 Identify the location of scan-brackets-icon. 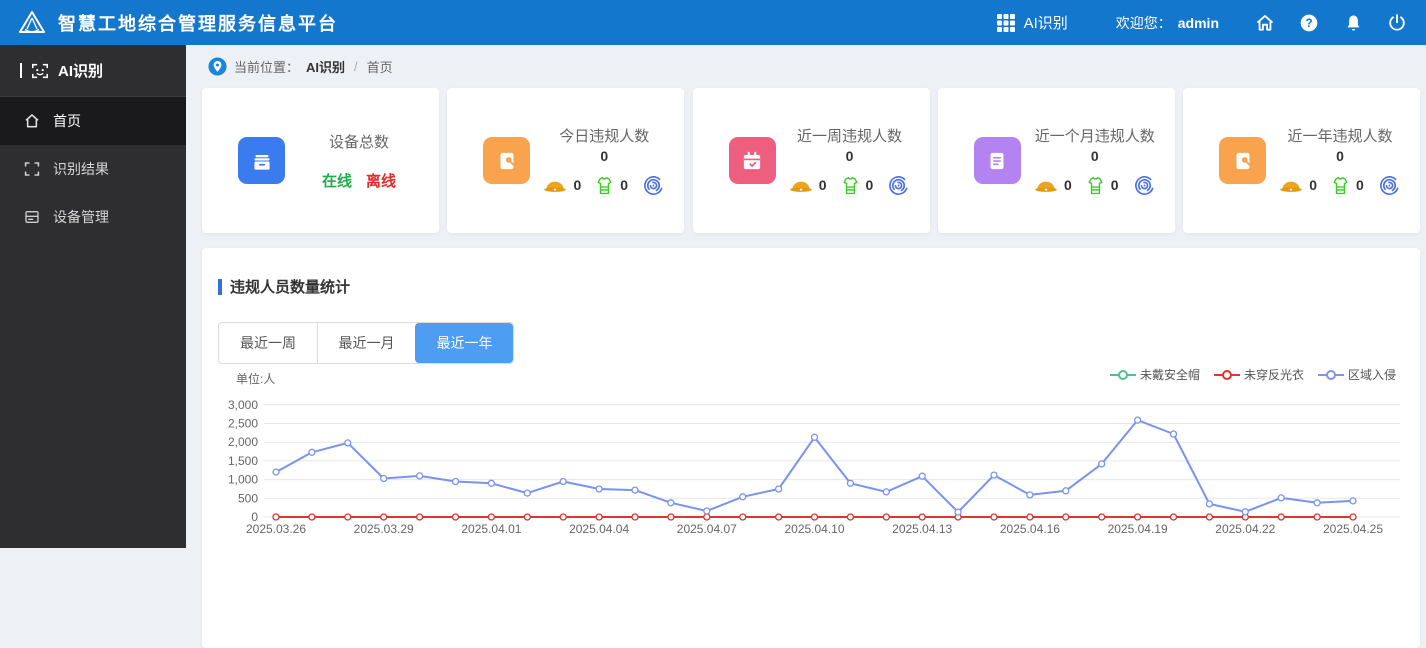
(32, 169).